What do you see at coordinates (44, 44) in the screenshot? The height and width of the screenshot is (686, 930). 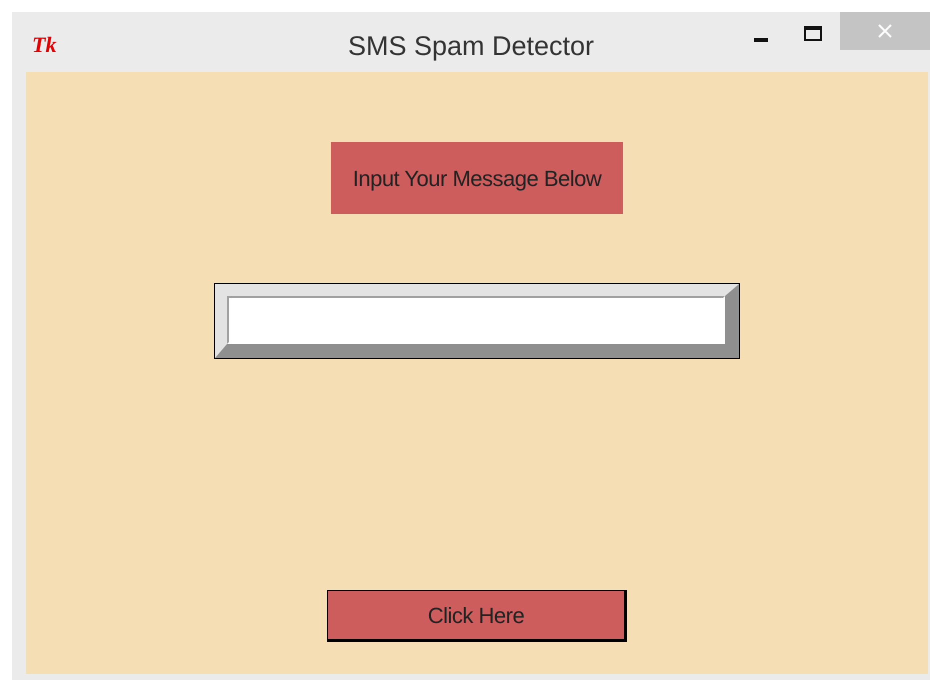 I see `app-icon: Tk` at bounding box center [44, 44].